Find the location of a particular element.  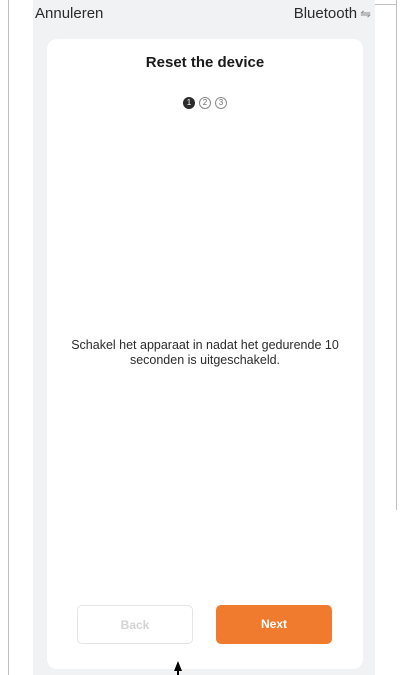

step-1: 1 is located at coordinates (189, 103).